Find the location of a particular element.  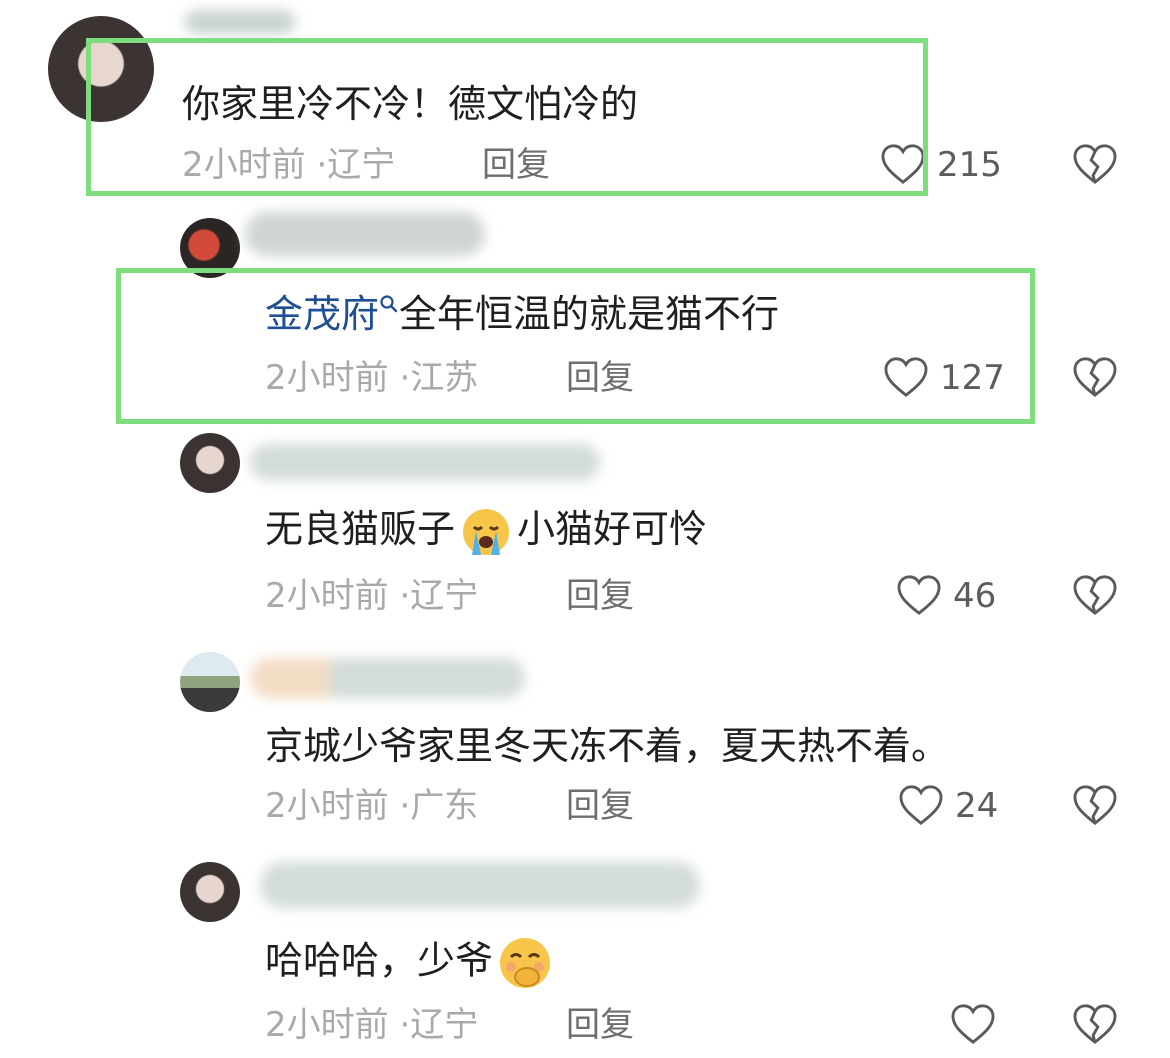

comment-meta: 2小时前 ·广东 is located at coordinates (371, 806).